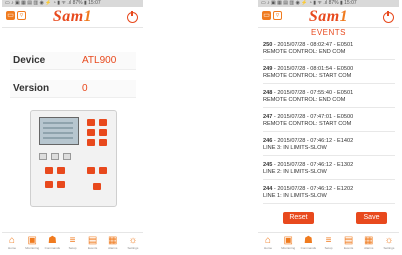 The image size is (402, 255). I want to click on event-number: 250, so click(268, 45).